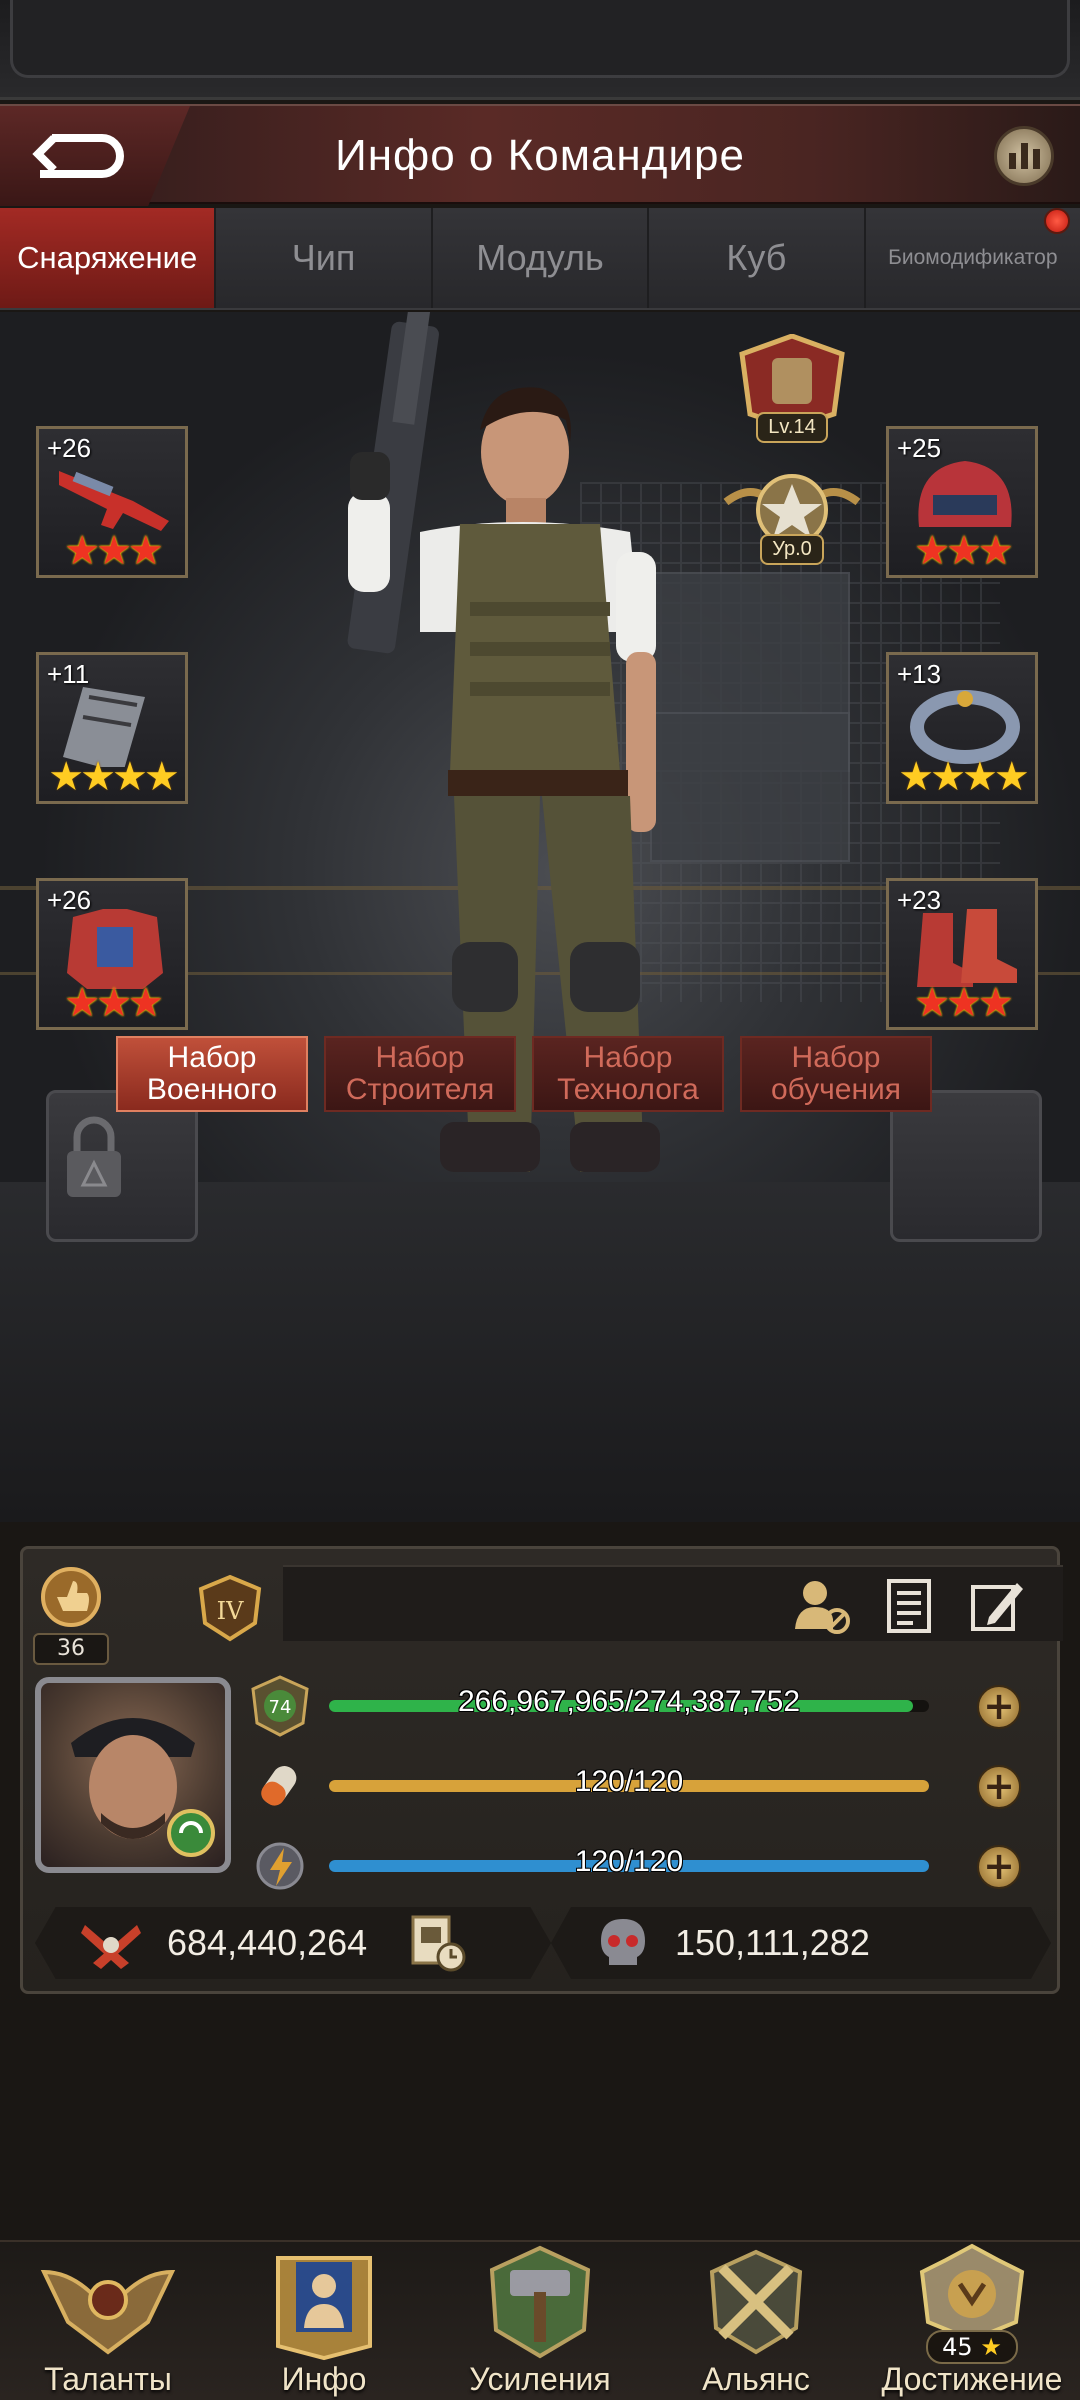  Describe the element at coordinates (112, 954) in the screenshot. I see `equip-slot-armor: +26 ★★★` at that location.